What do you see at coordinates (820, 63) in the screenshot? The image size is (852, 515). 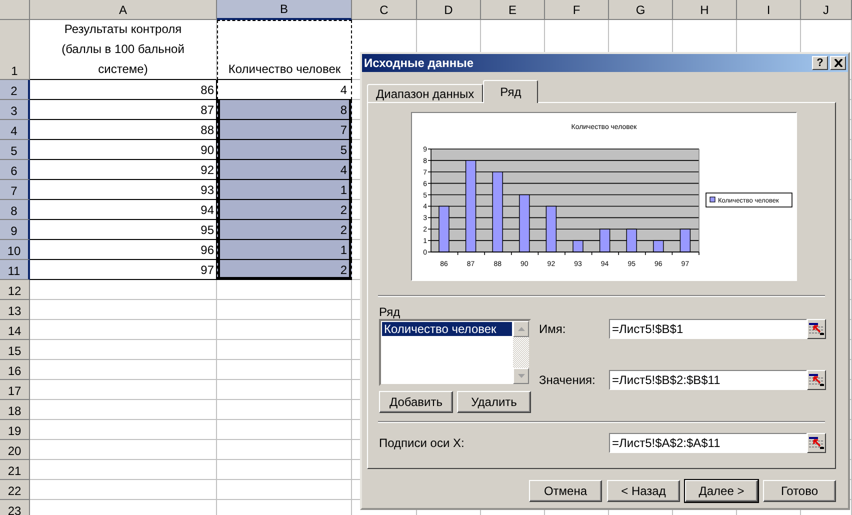 I see `help-button: ?` at bounding box center [820, 63].